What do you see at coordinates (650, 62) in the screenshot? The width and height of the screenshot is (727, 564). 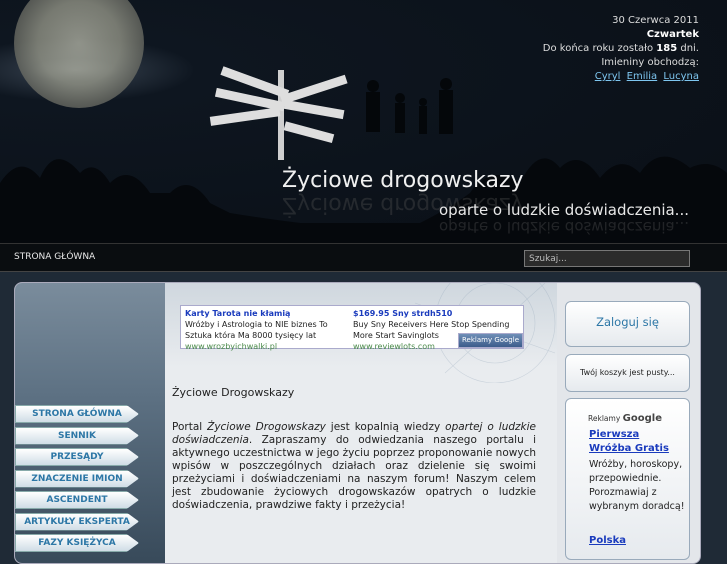 I see `nameday-label: Imieniny obchodzą:` at bounding box center [650, 62].